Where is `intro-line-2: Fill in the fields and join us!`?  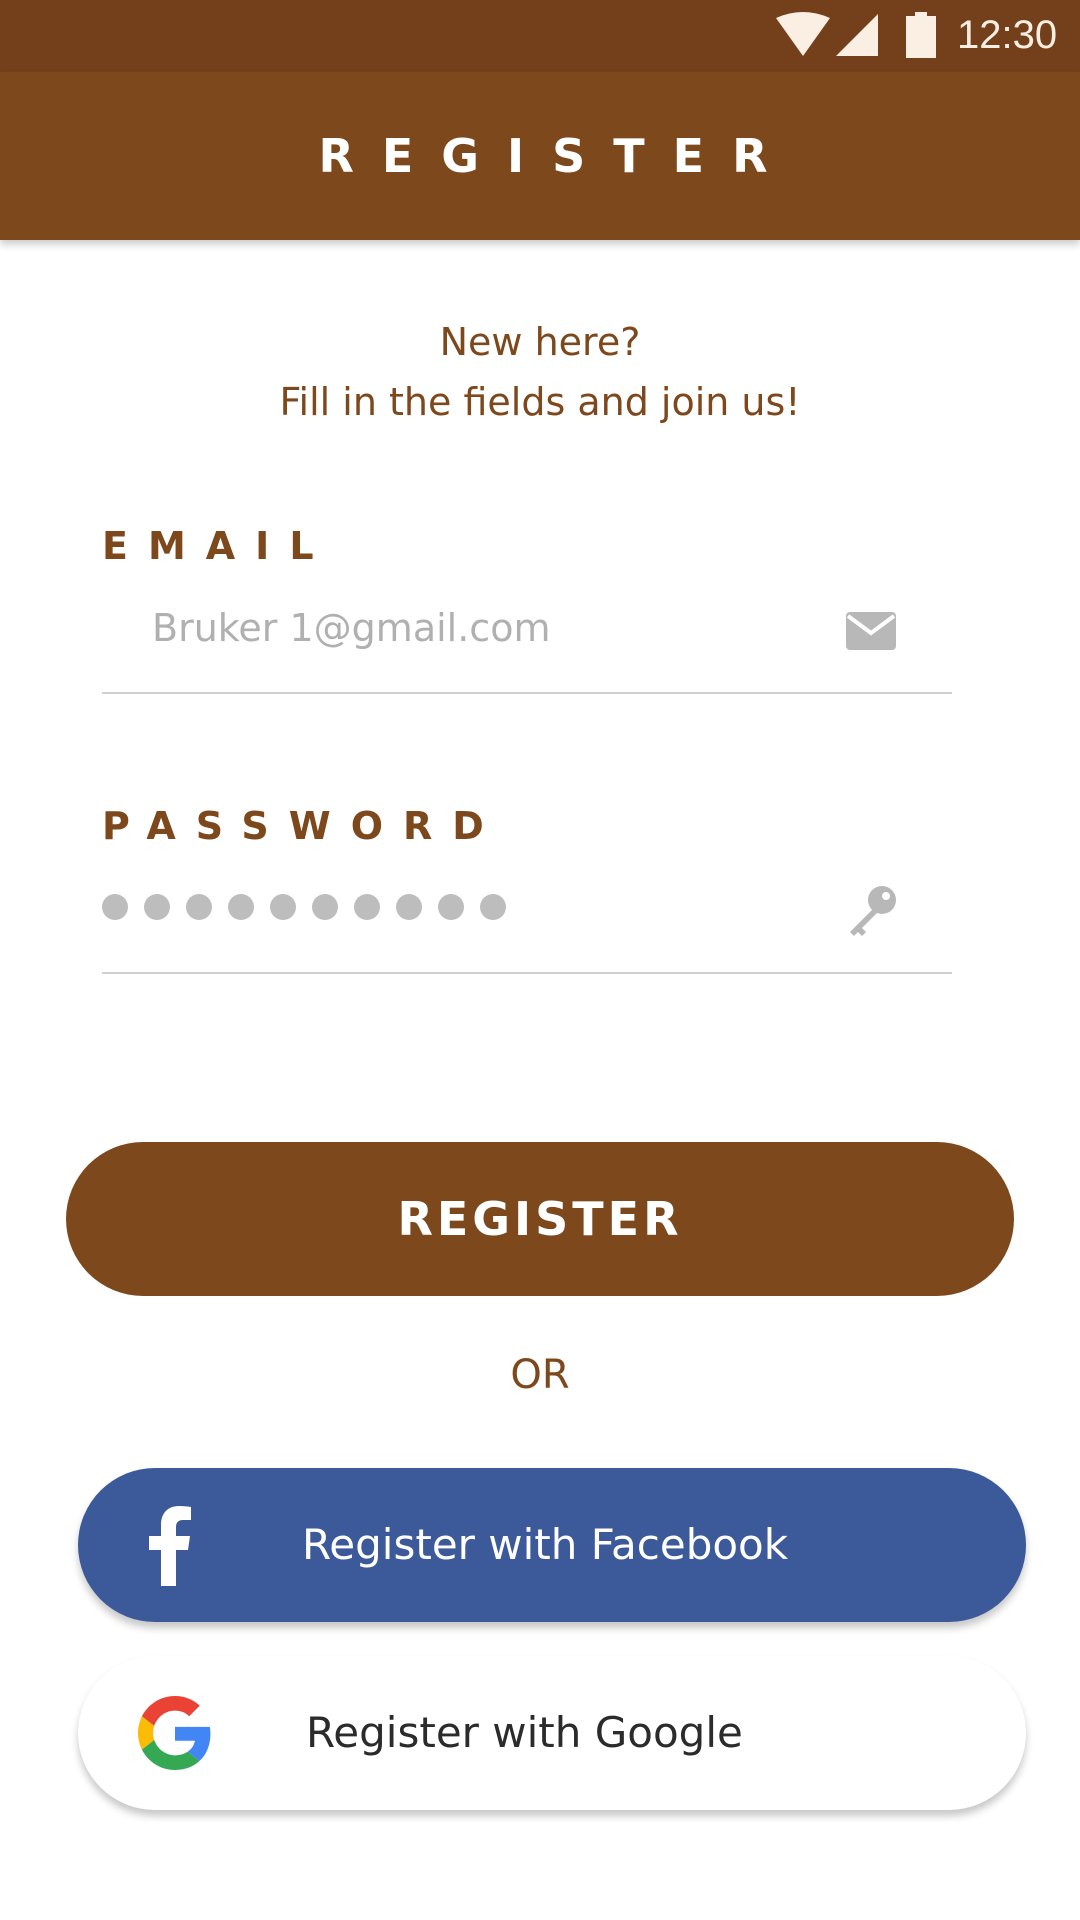 intro-line-2: Fill in the fields and join us! is located at coordinates (540, 402).